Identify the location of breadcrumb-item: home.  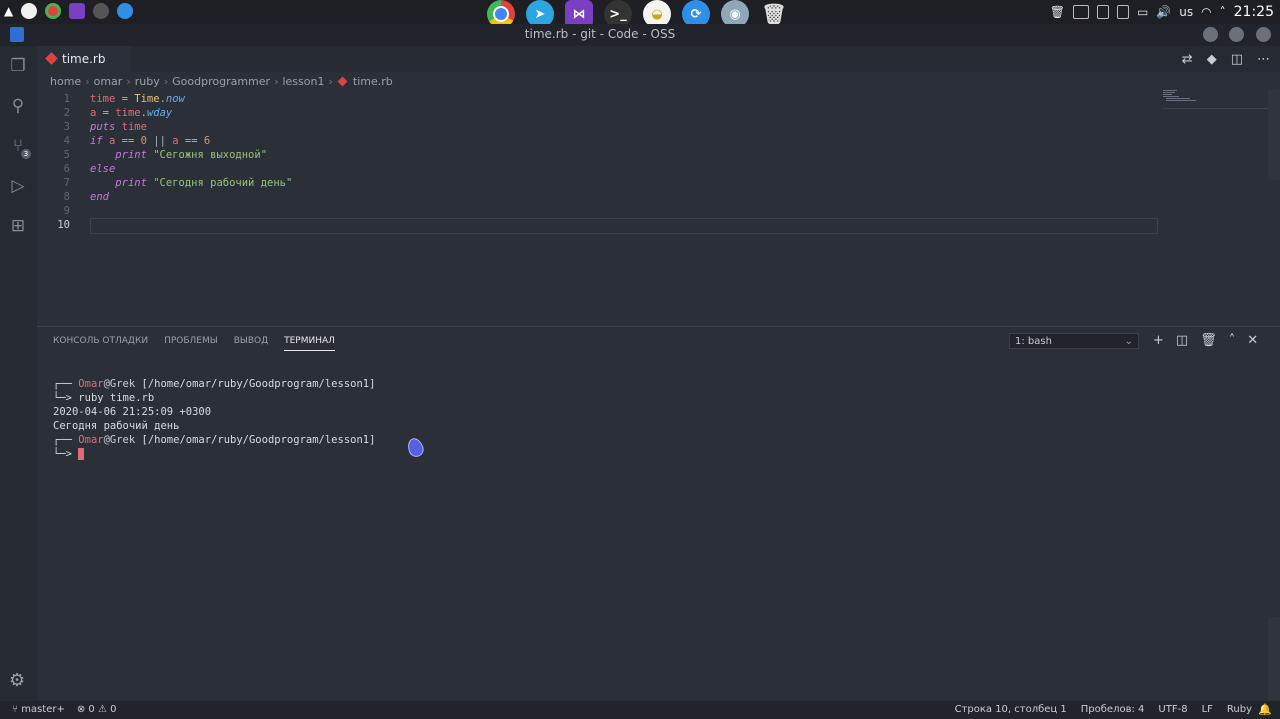
(65, 81).